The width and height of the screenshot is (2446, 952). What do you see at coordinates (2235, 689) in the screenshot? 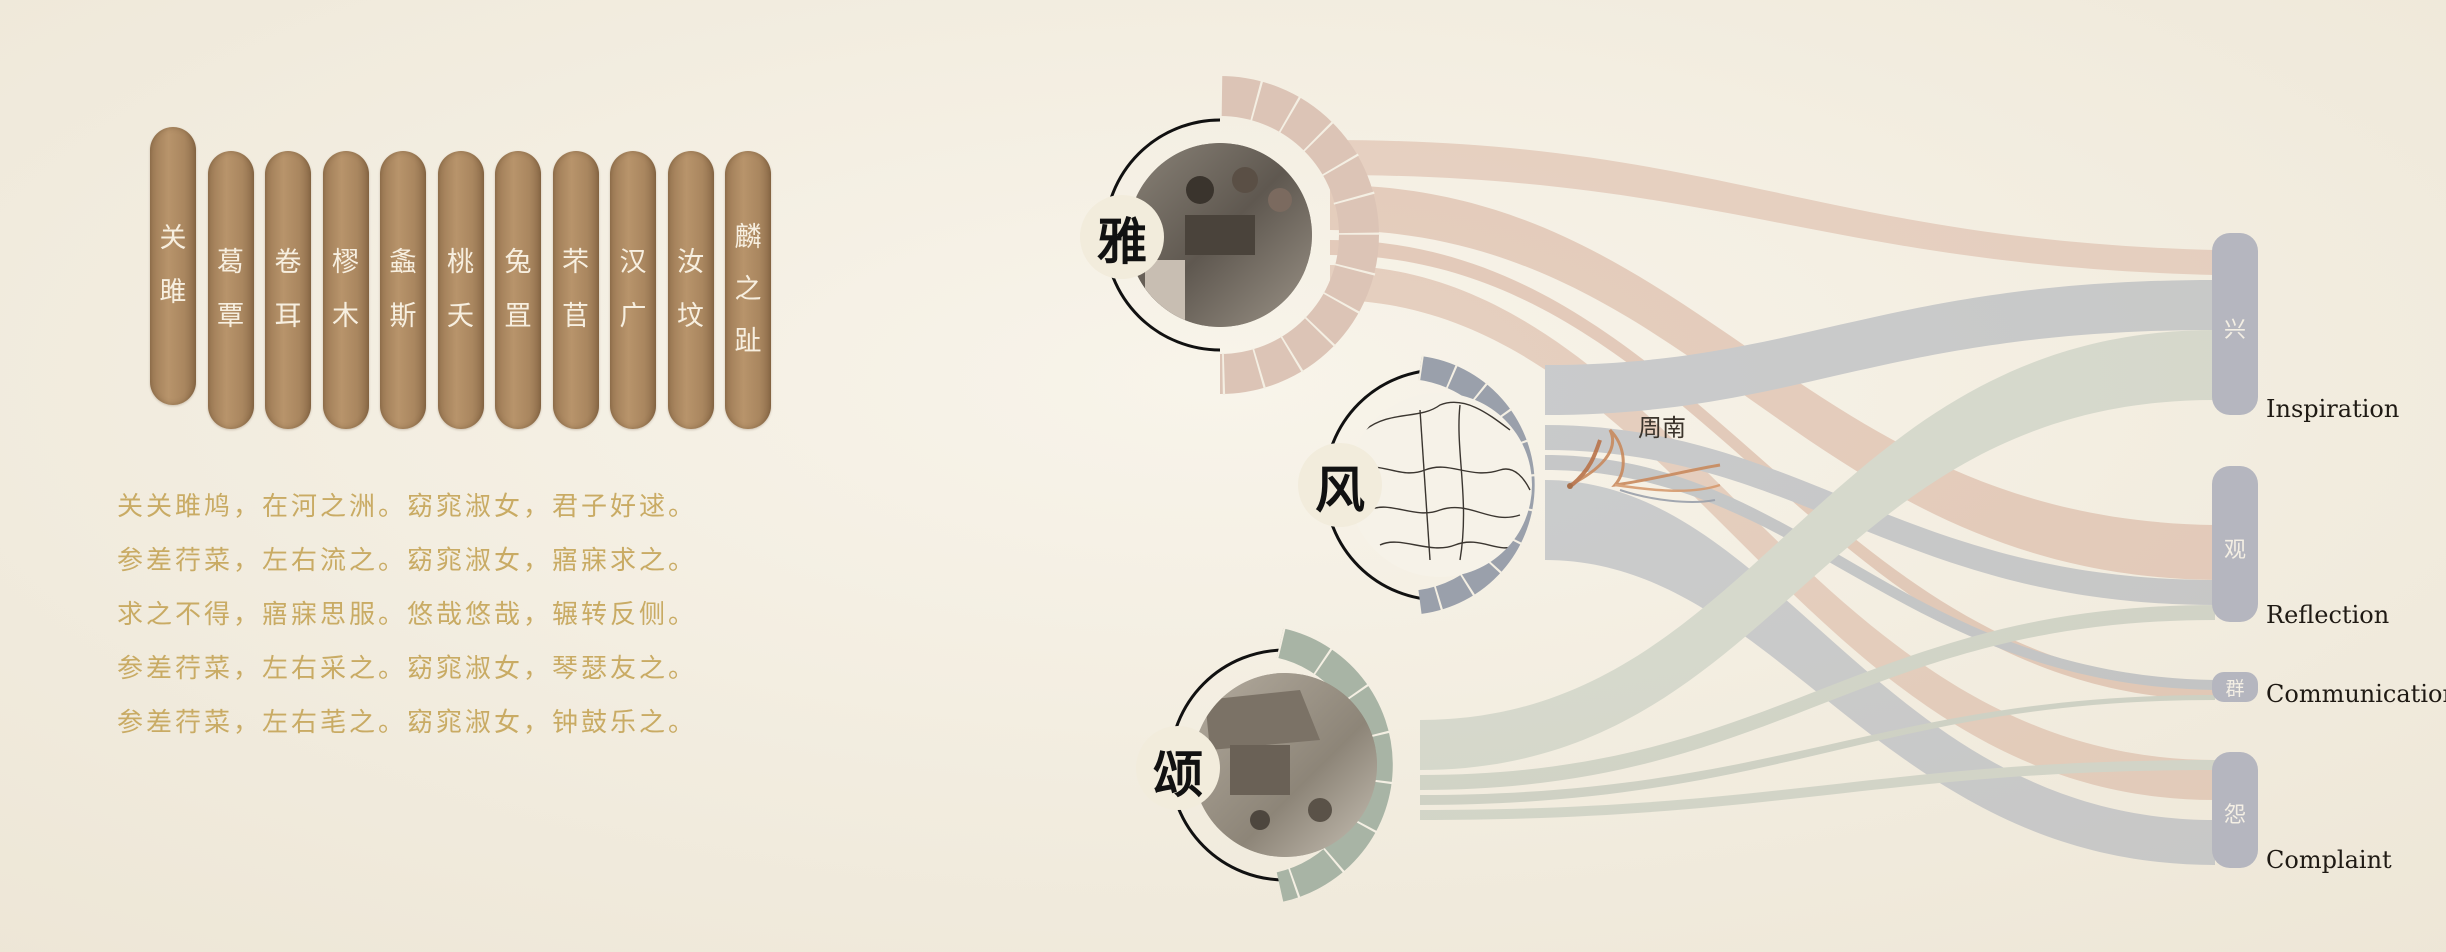
I see `node-qun-char: 群` at bounding box center [2235, 689].